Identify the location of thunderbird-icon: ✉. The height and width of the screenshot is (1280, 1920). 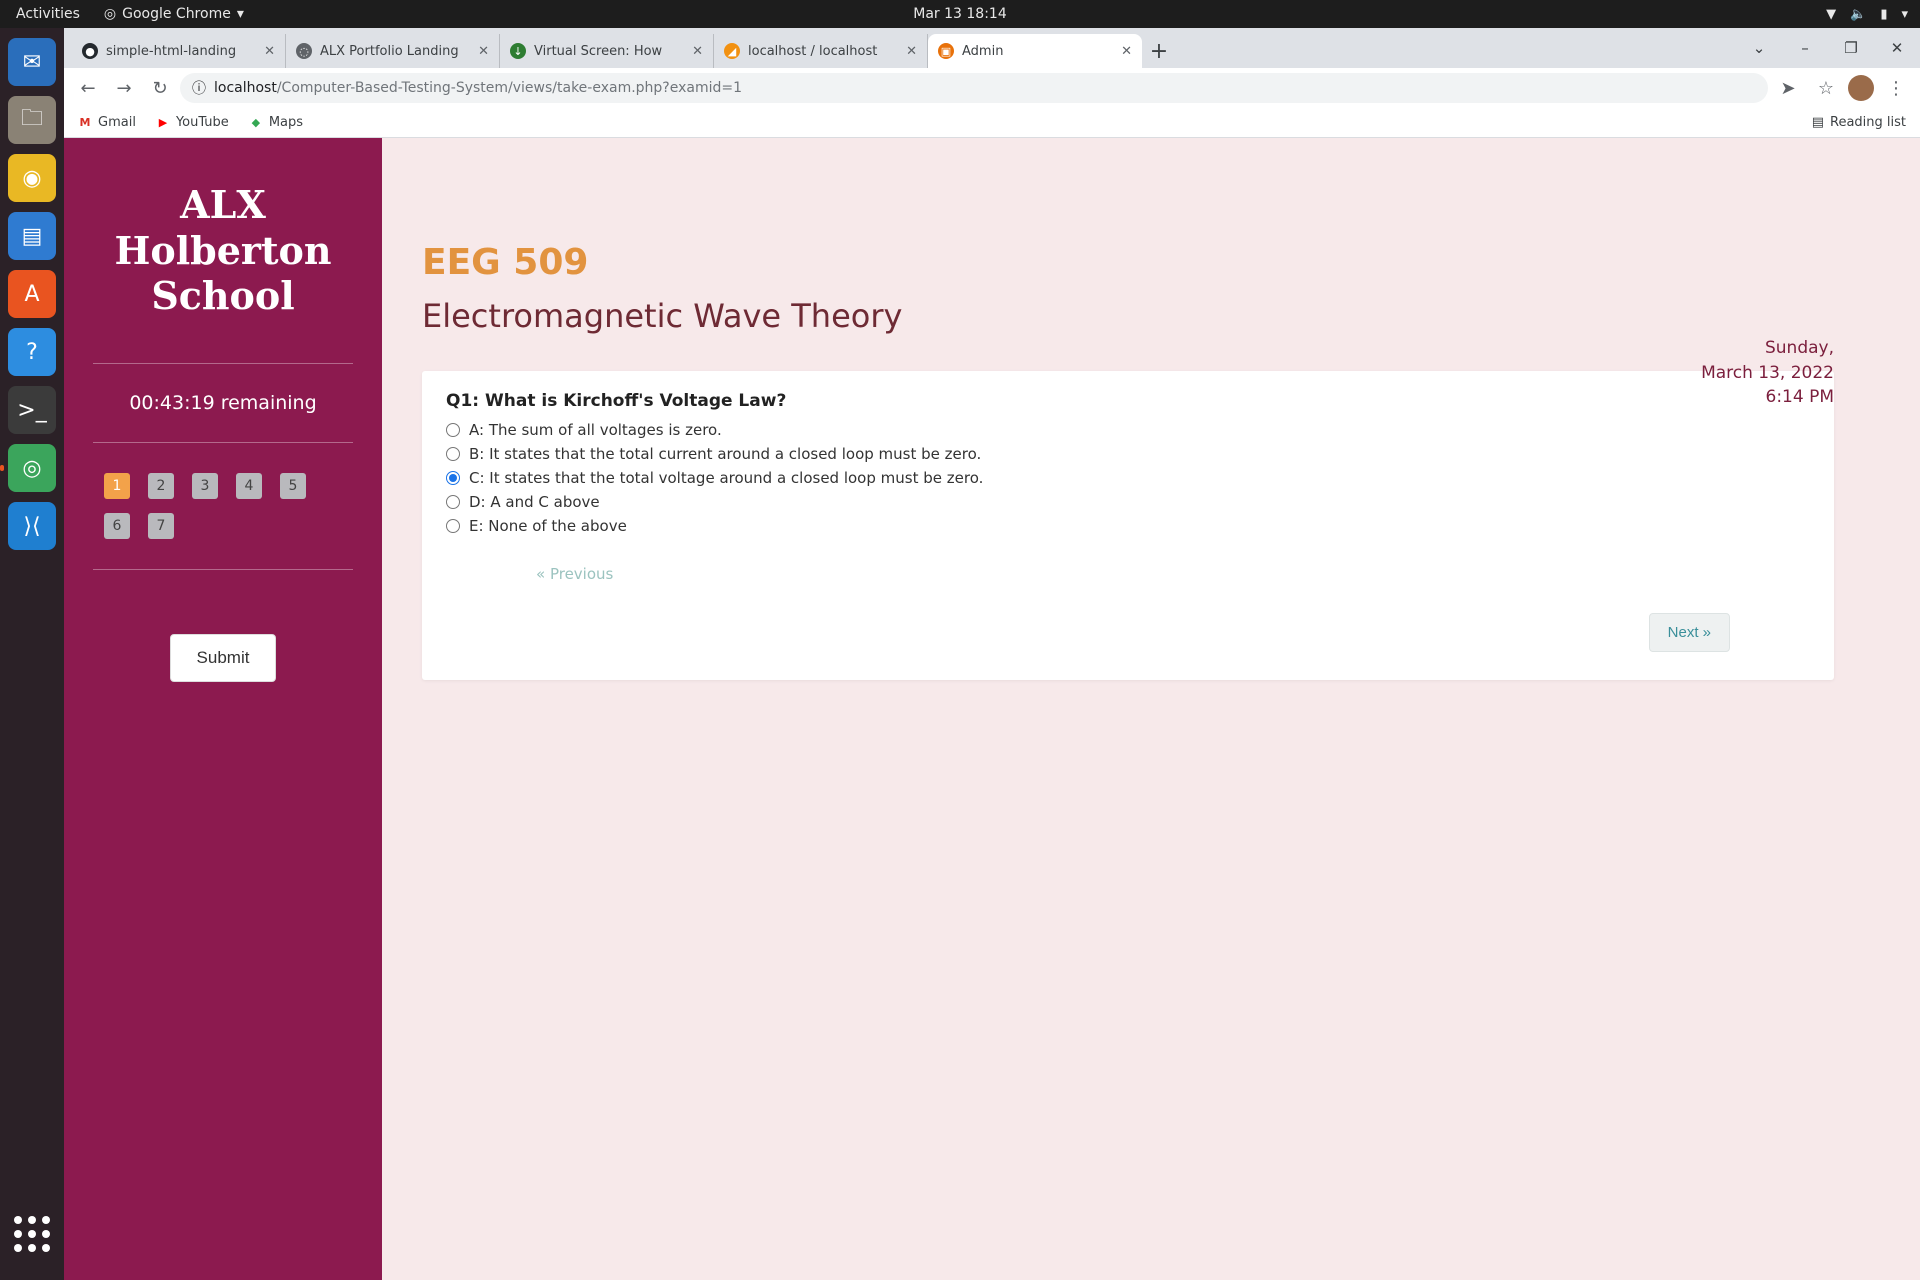
(32, 62).